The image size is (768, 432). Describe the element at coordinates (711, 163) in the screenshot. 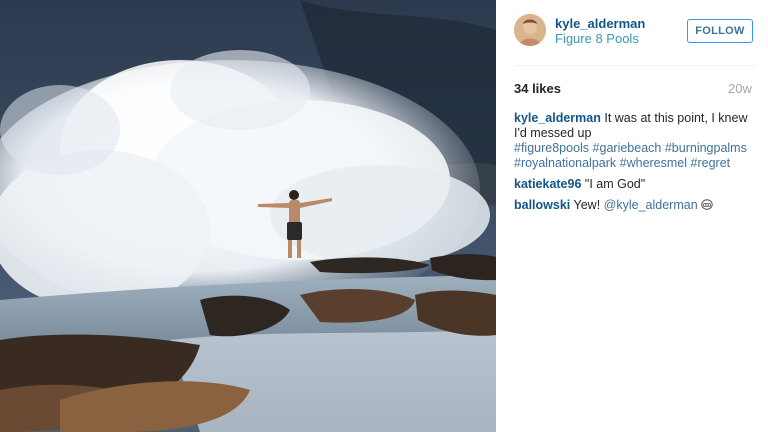

I see `hashtag: #regret` at that location.